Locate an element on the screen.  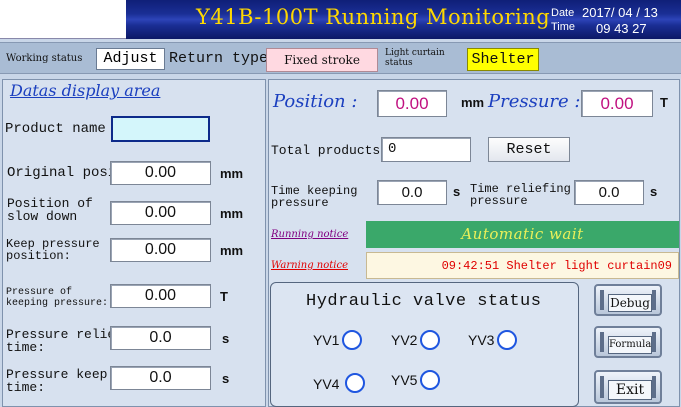
position-value: 0.00 is located at coordinates (412, 103).